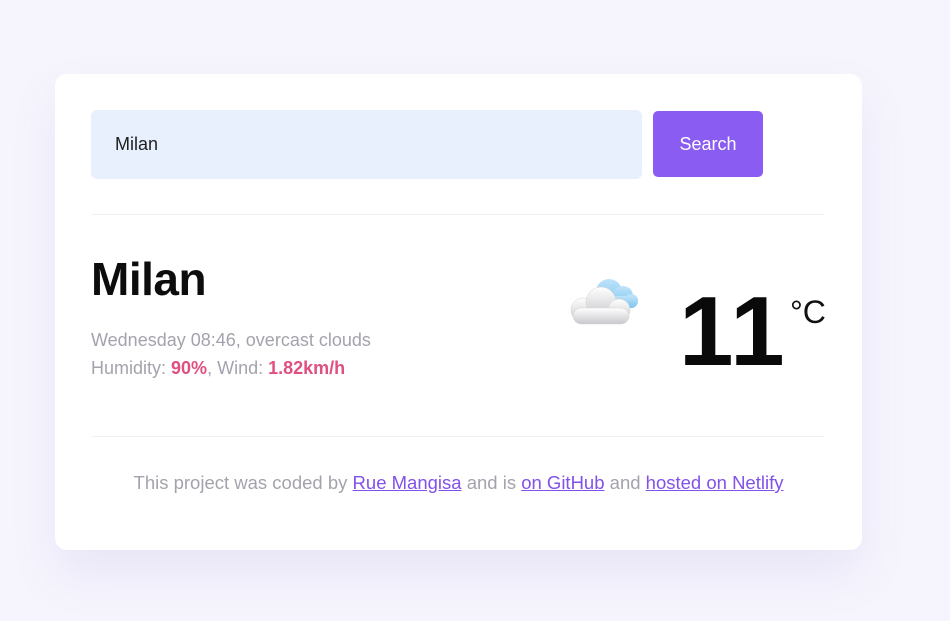  I want to click on github-link: on GitHub, so click(562, 482).